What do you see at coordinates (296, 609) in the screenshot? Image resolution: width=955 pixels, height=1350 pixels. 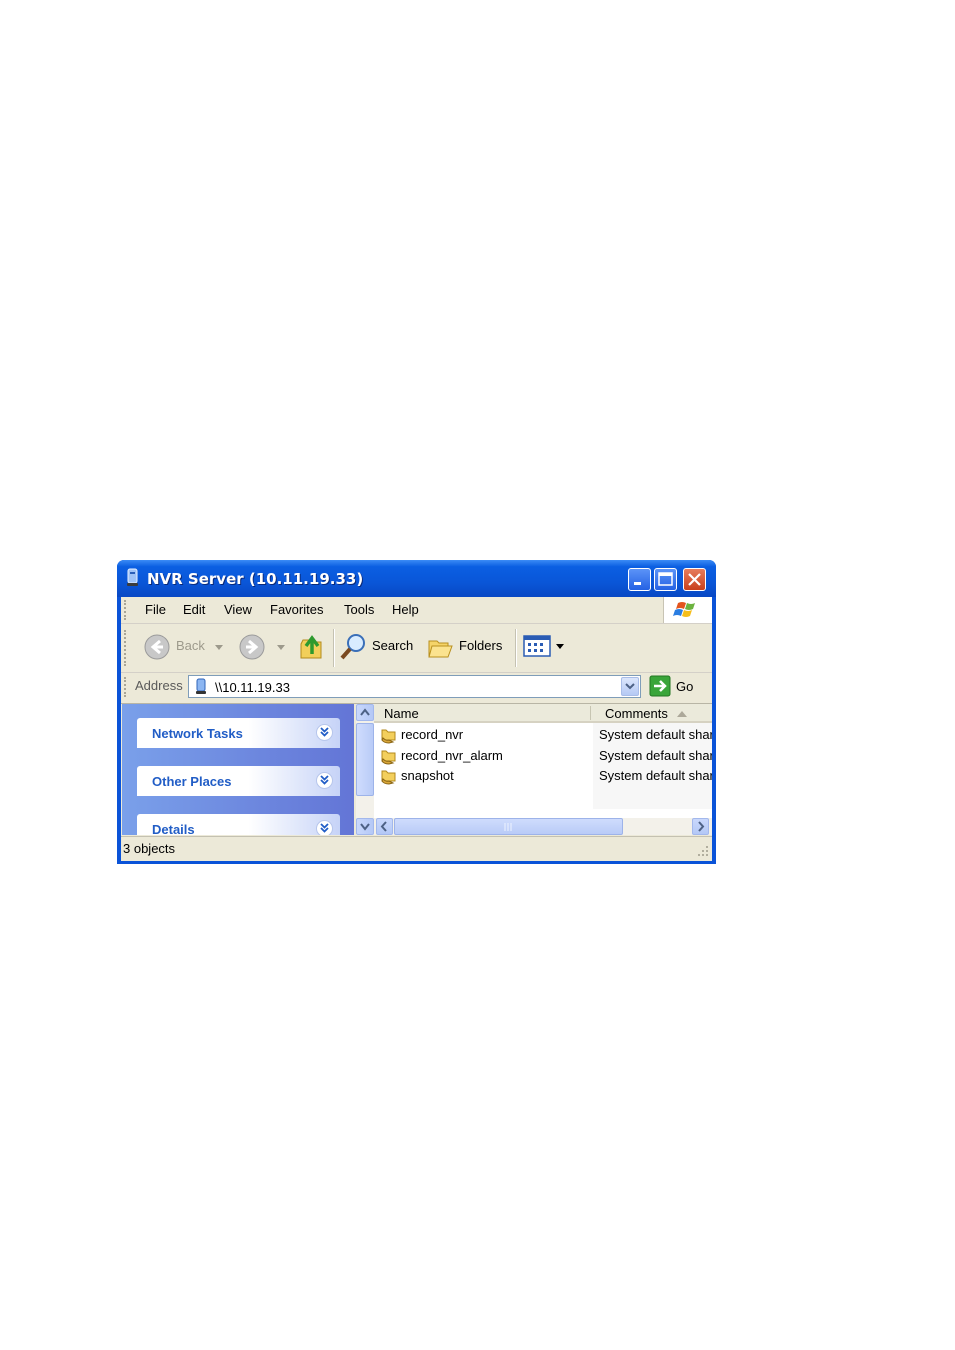 I see `menu-favorites: Favorites` at bounding box center [296, 609].